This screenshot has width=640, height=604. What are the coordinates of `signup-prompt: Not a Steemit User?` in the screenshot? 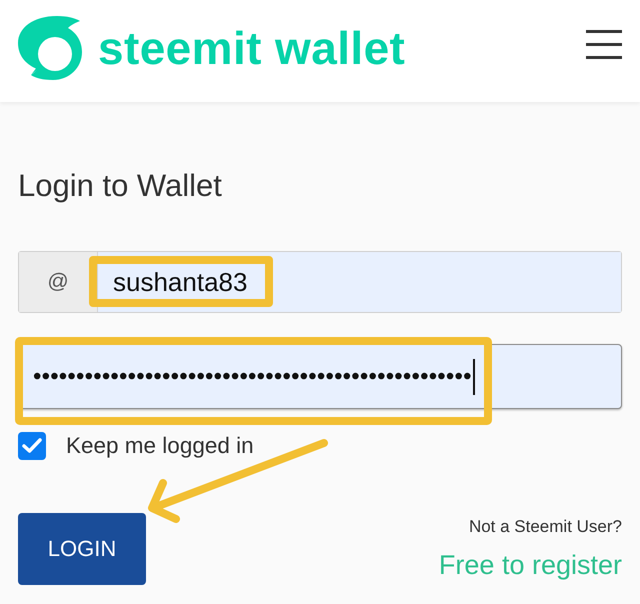 It's located at (545, 527).